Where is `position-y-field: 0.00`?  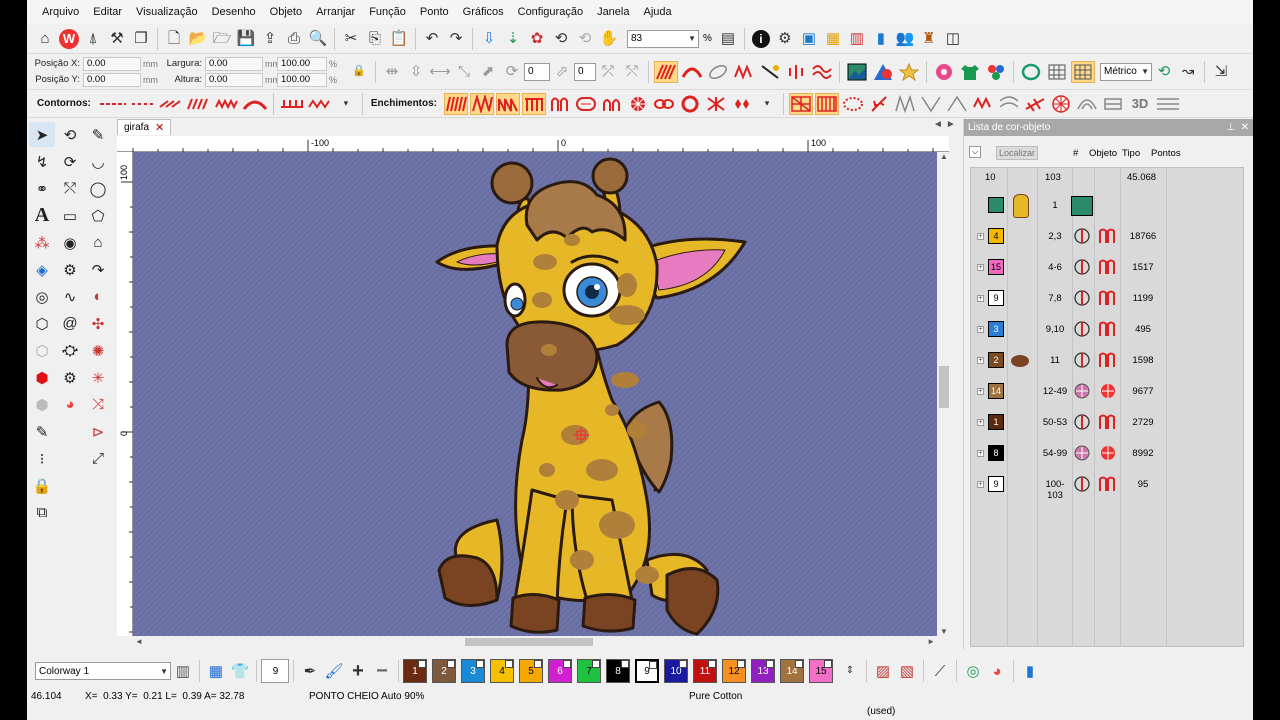 position-y-field: 0.00 is located at coordinates (112, 79).